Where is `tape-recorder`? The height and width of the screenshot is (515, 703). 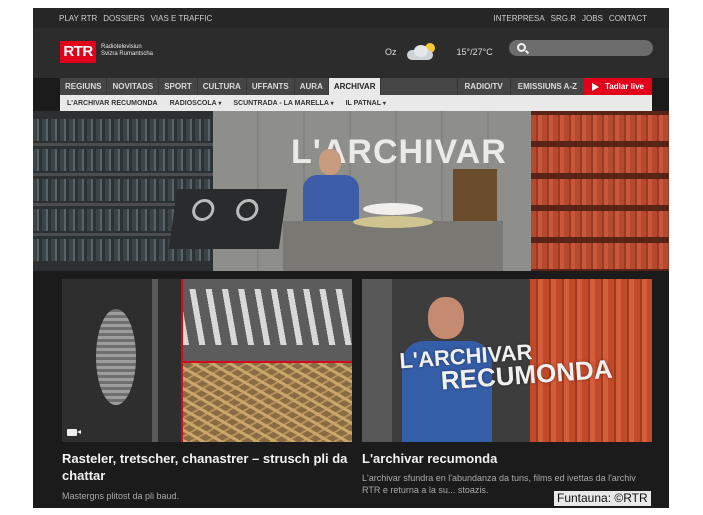 tape-recorder is located at coordinates (228, 219).